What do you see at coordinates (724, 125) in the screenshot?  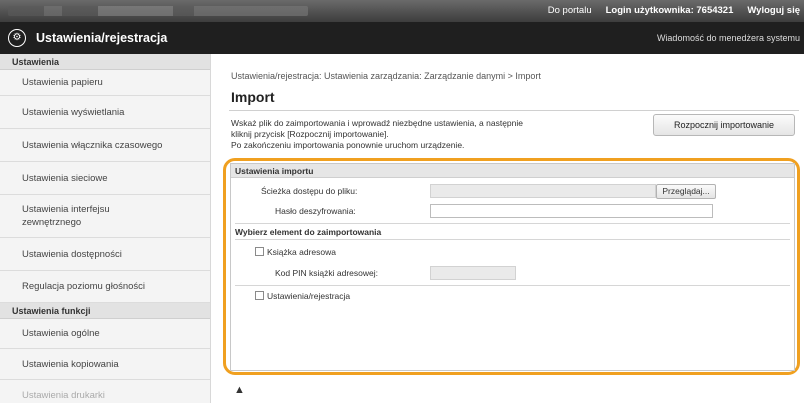 I see `start-import-button: Rozpocznij importowanie` at bounding box center [724, 125].